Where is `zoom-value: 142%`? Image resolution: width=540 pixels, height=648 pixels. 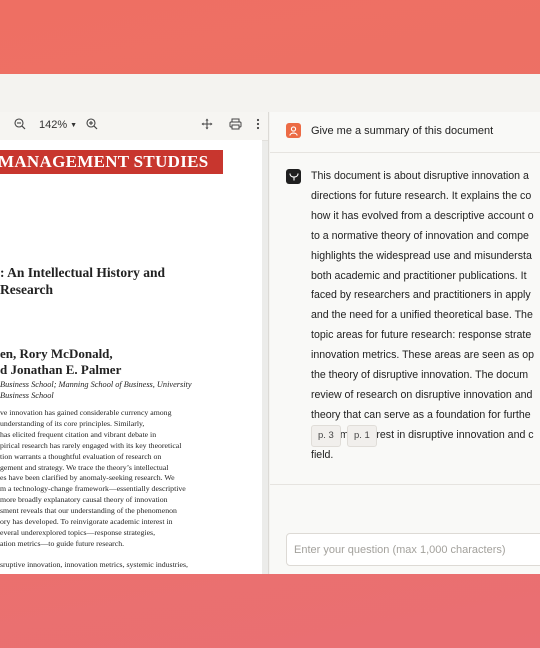 zoom-value: 142% is located at coordinates (53, 125).